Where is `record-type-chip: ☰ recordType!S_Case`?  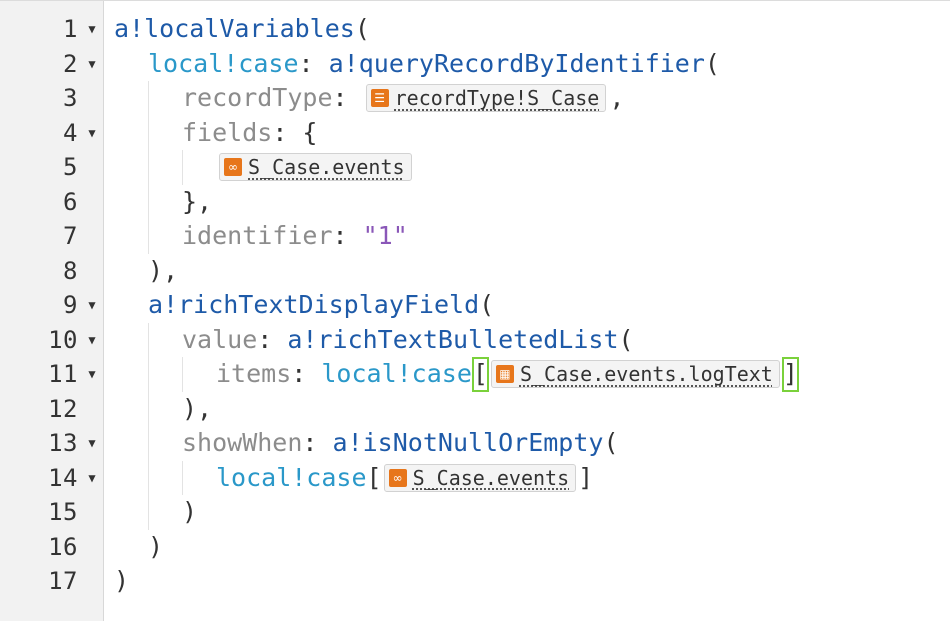
record-type-chip: ☰ recordType!S_Case is located at coordinates (486, 98).